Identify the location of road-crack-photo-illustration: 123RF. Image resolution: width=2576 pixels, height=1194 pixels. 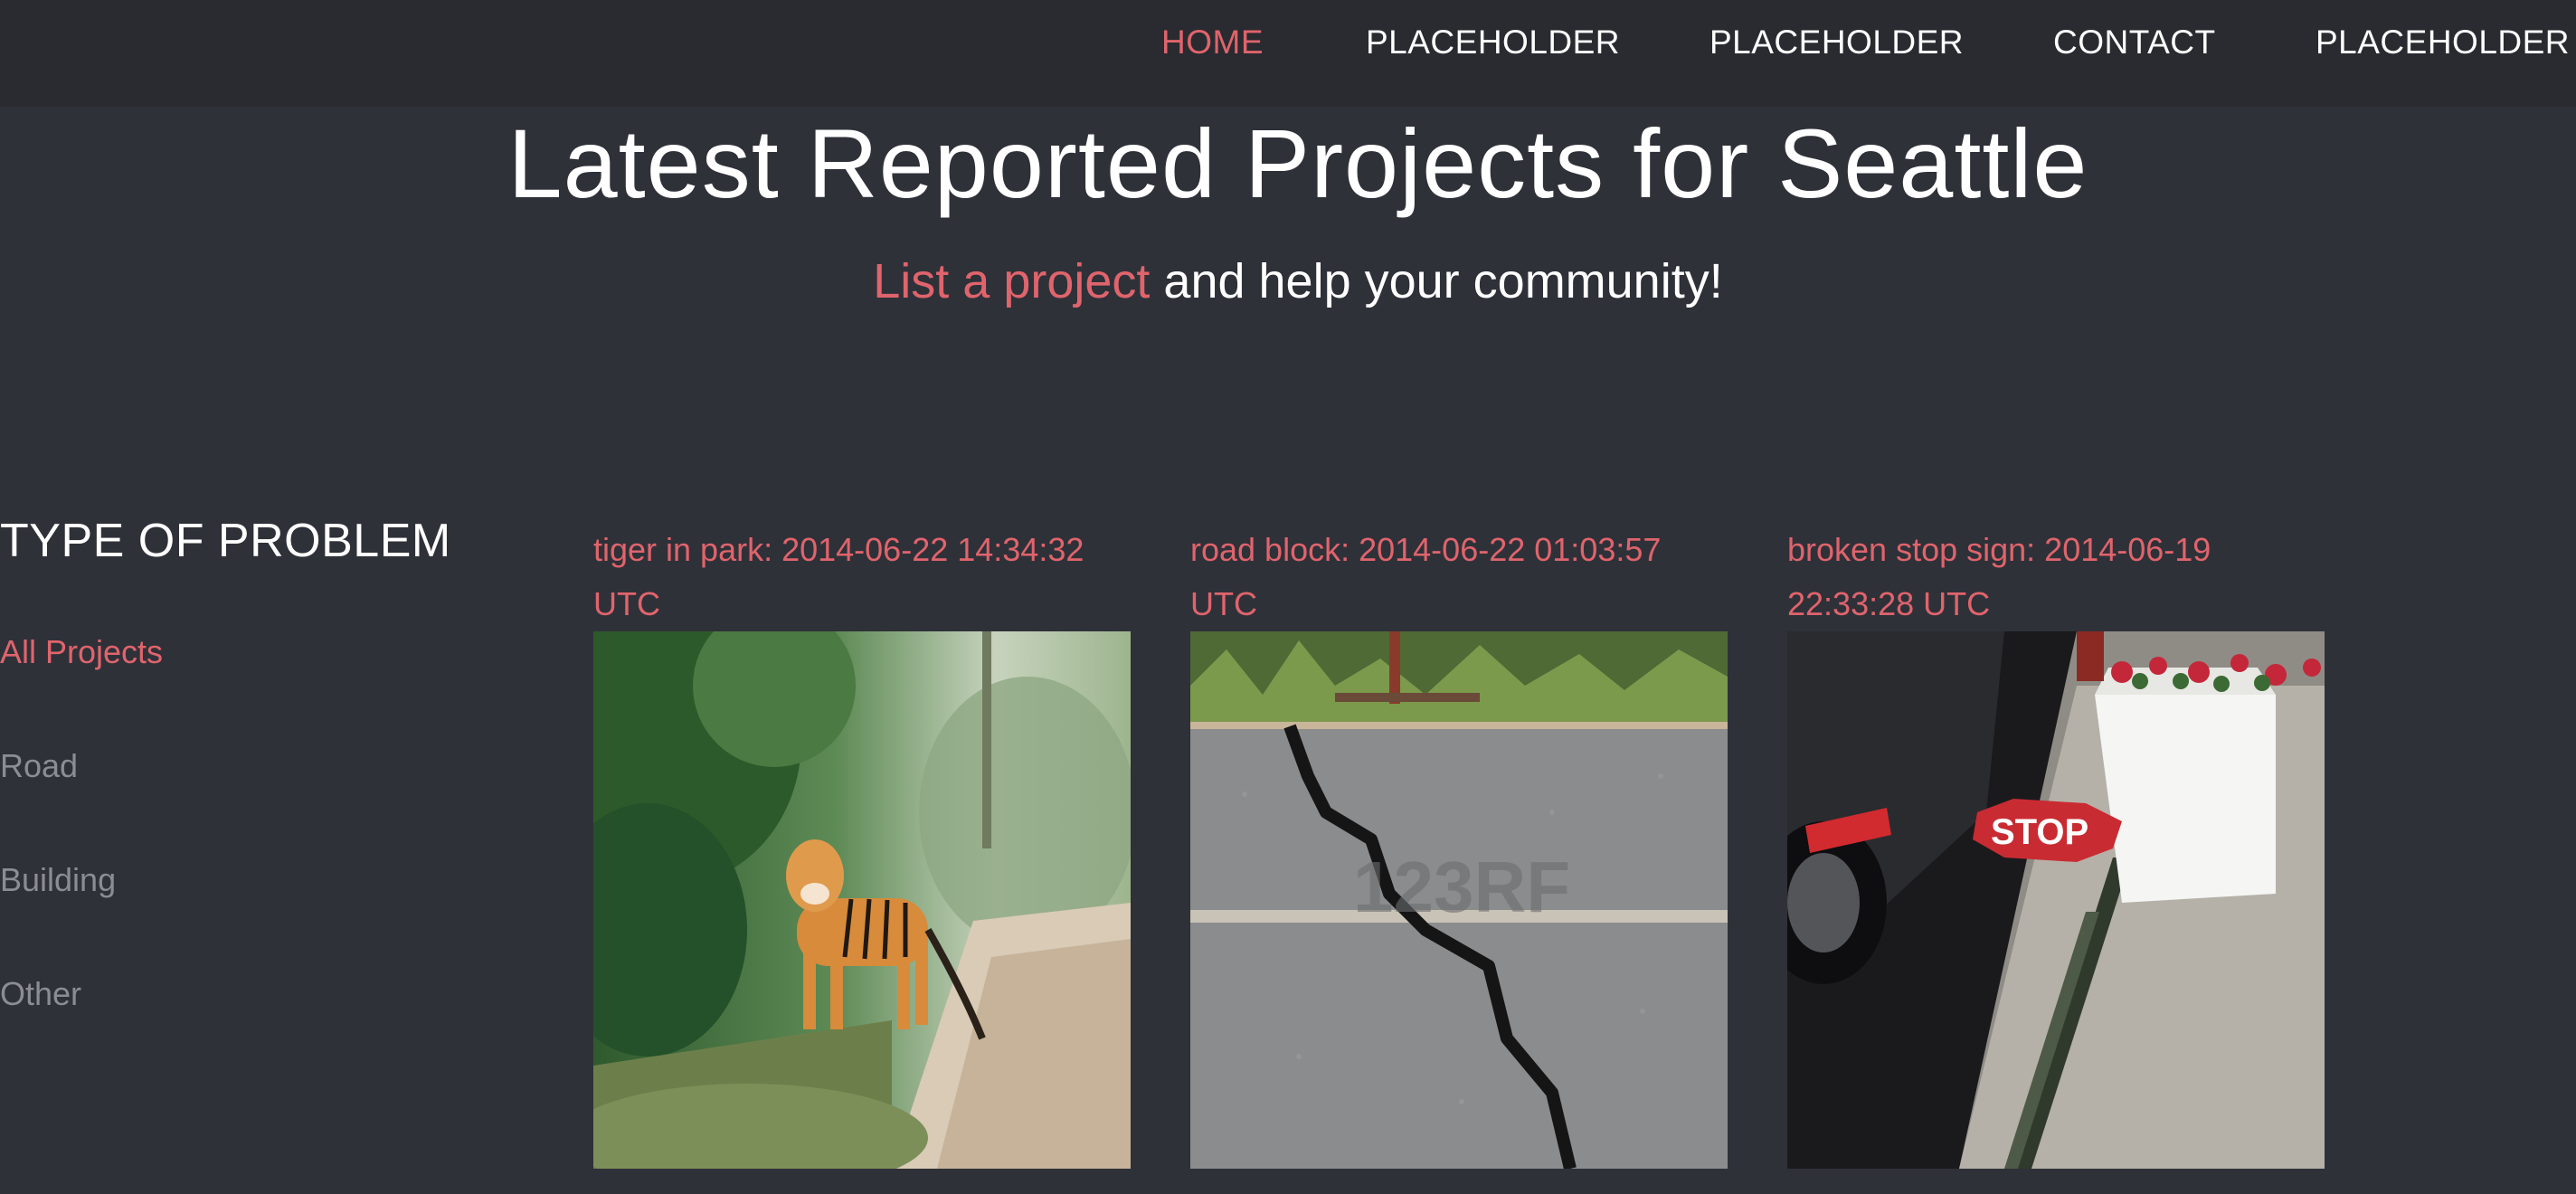
(1459, 900).